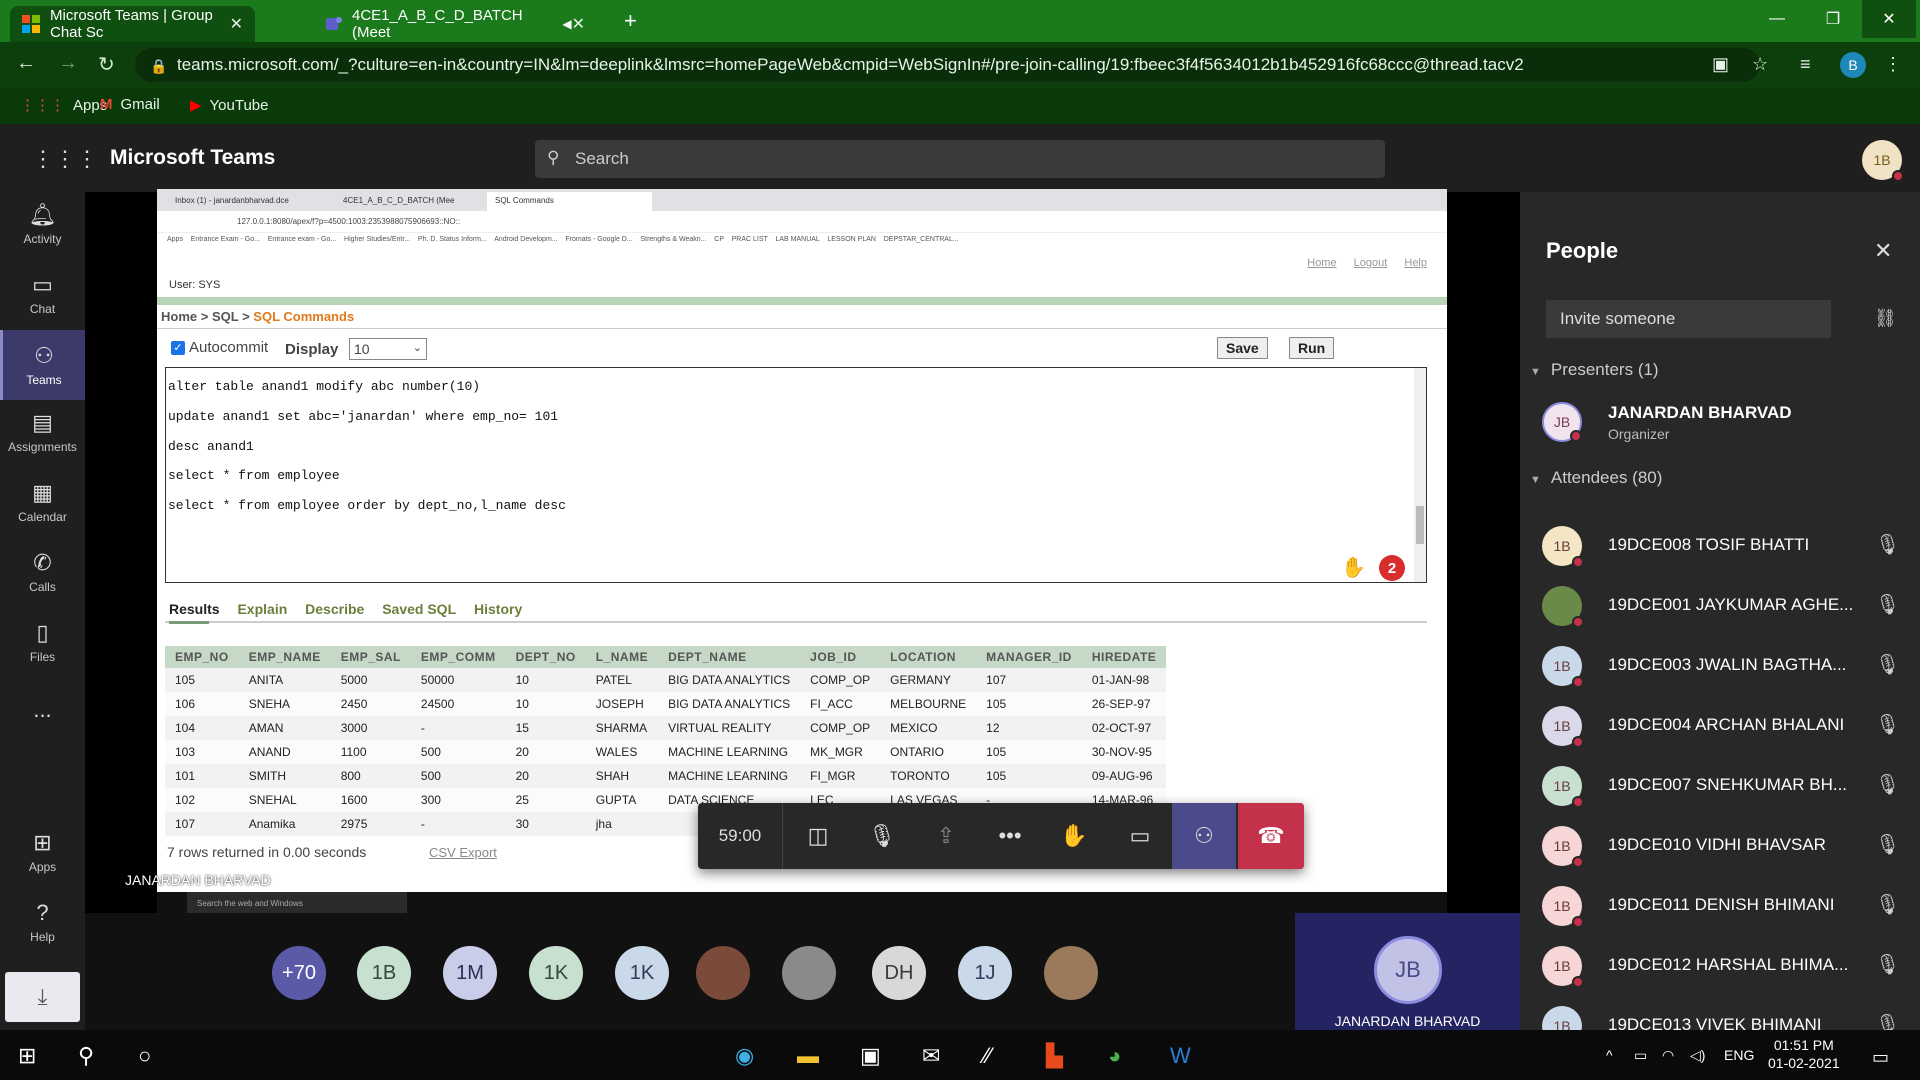 The height and width of the screenshot is (1080, 1920). I want to click on close-icon: ✕, so click(1883, 251).